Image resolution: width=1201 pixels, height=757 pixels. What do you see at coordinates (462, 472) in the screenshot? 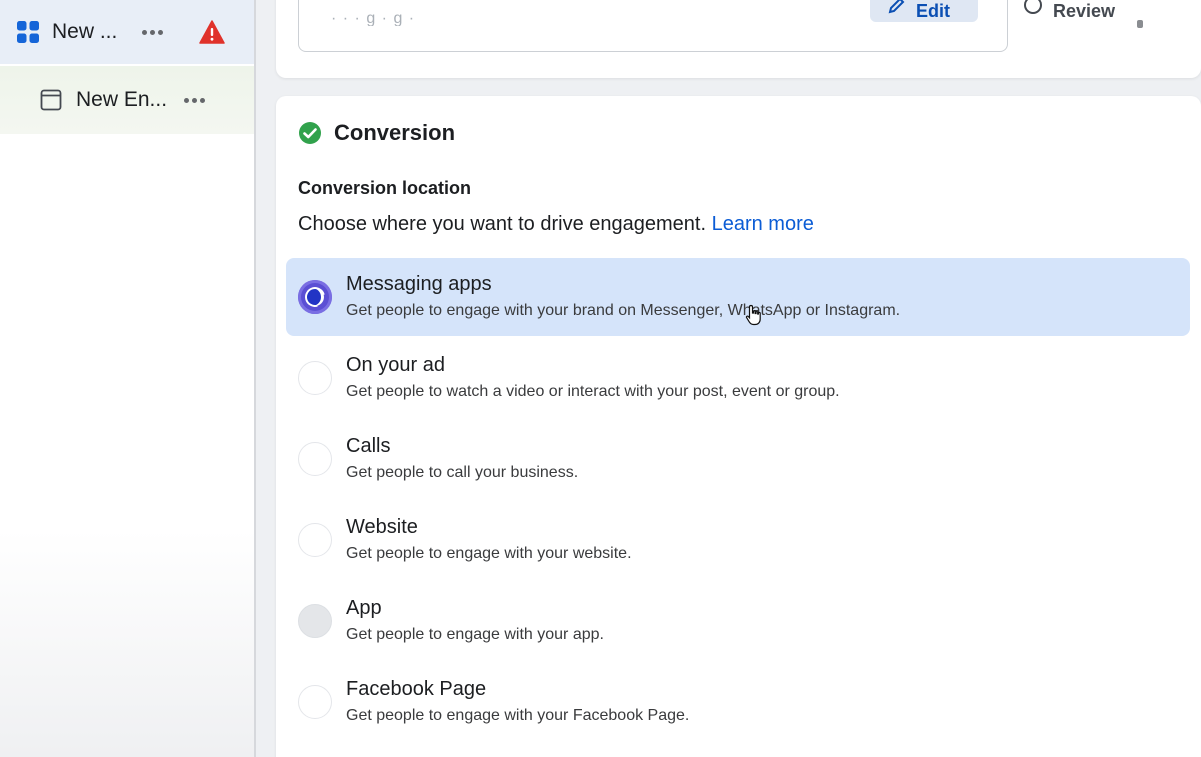
I see `option-description: Get people to call your business.` at bounding box center [462, 472].